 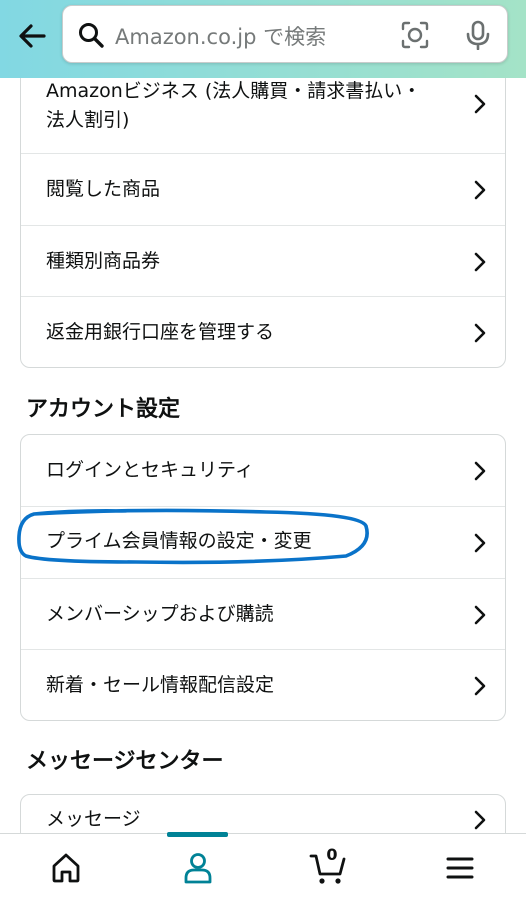 I want to click on microphone-icon, so click(x=478, y=35).